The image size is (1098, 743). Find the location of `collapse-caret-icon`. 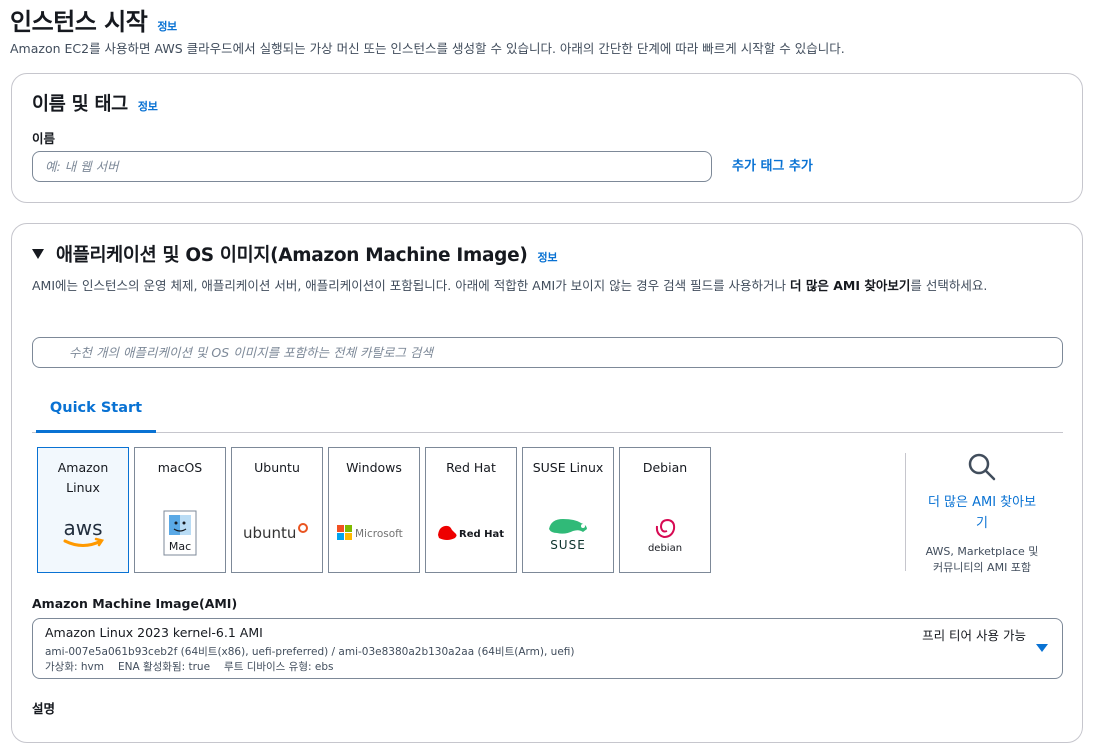

collapse-caret-icon is located at coordinates (38, 254).